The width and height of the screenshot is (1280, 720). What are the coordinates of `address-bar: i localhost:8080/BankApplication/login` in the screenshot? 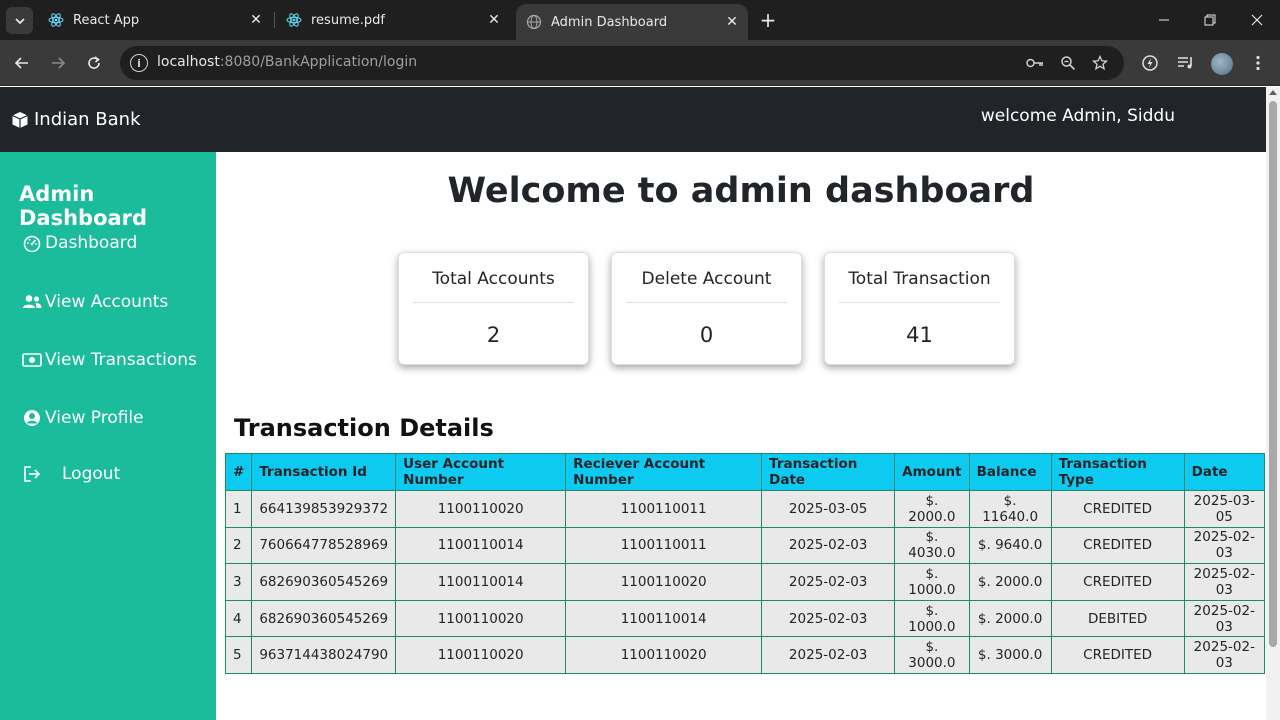 It's located at (622, 63).